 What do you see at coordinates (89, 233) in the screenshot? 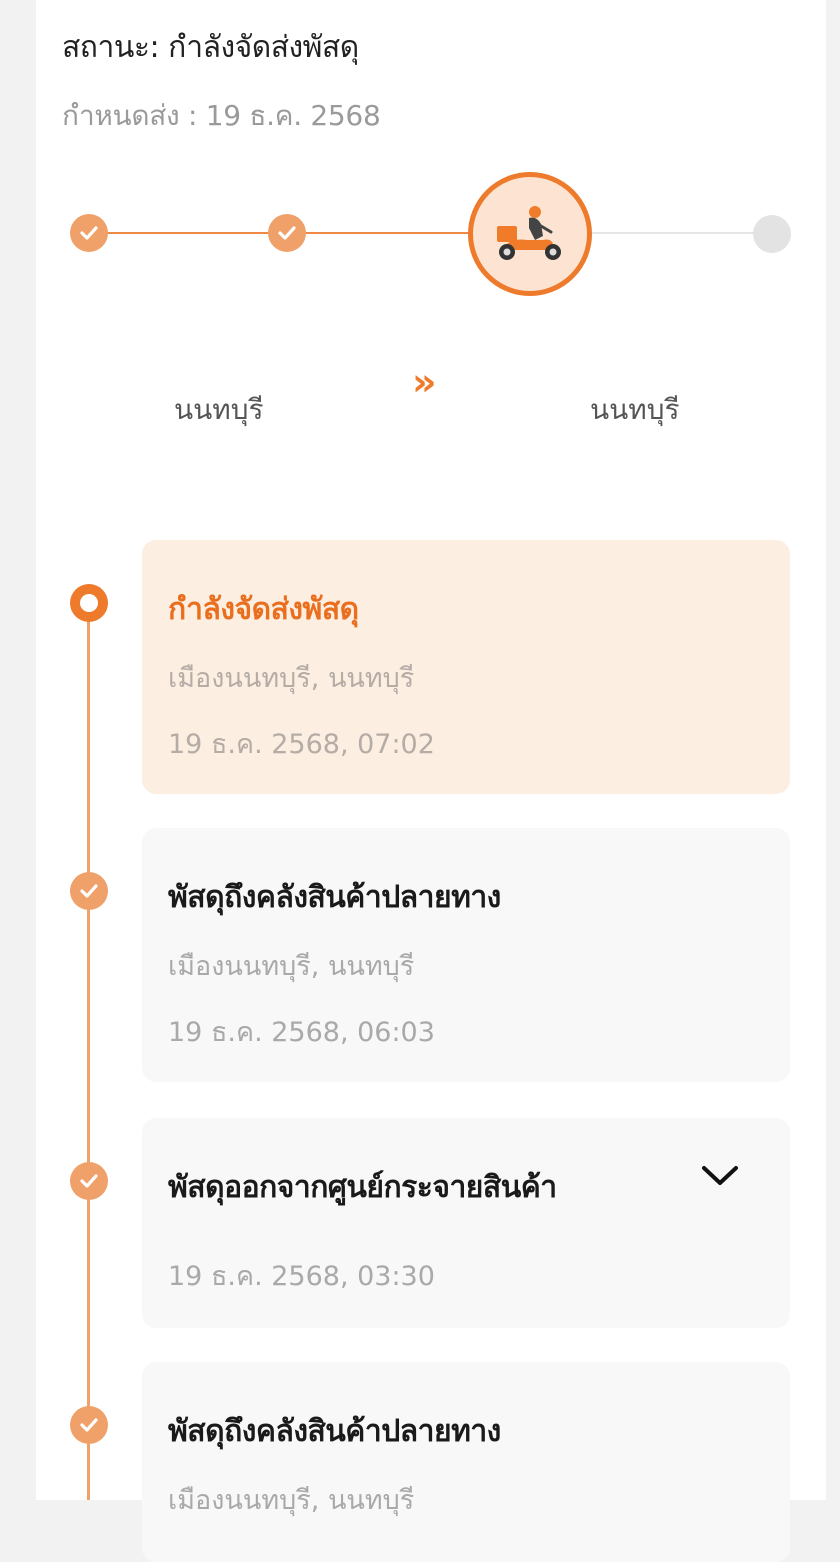
I see `step-1-check-icon` at bounding box center [89, 233].